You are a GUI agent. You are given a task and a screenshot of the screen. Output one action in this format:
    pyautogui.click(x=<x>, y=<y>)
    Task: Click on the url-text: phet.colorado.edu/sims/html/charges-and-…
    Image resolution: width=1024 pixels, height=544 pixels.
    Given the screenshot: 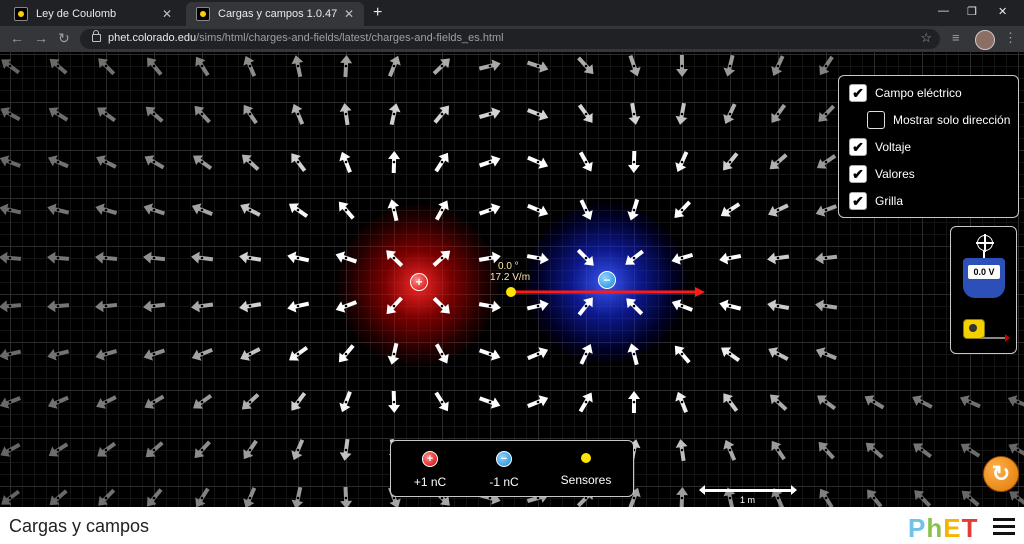 What is the action you would take?
    pyautogui.click(x=306, y=38)
    